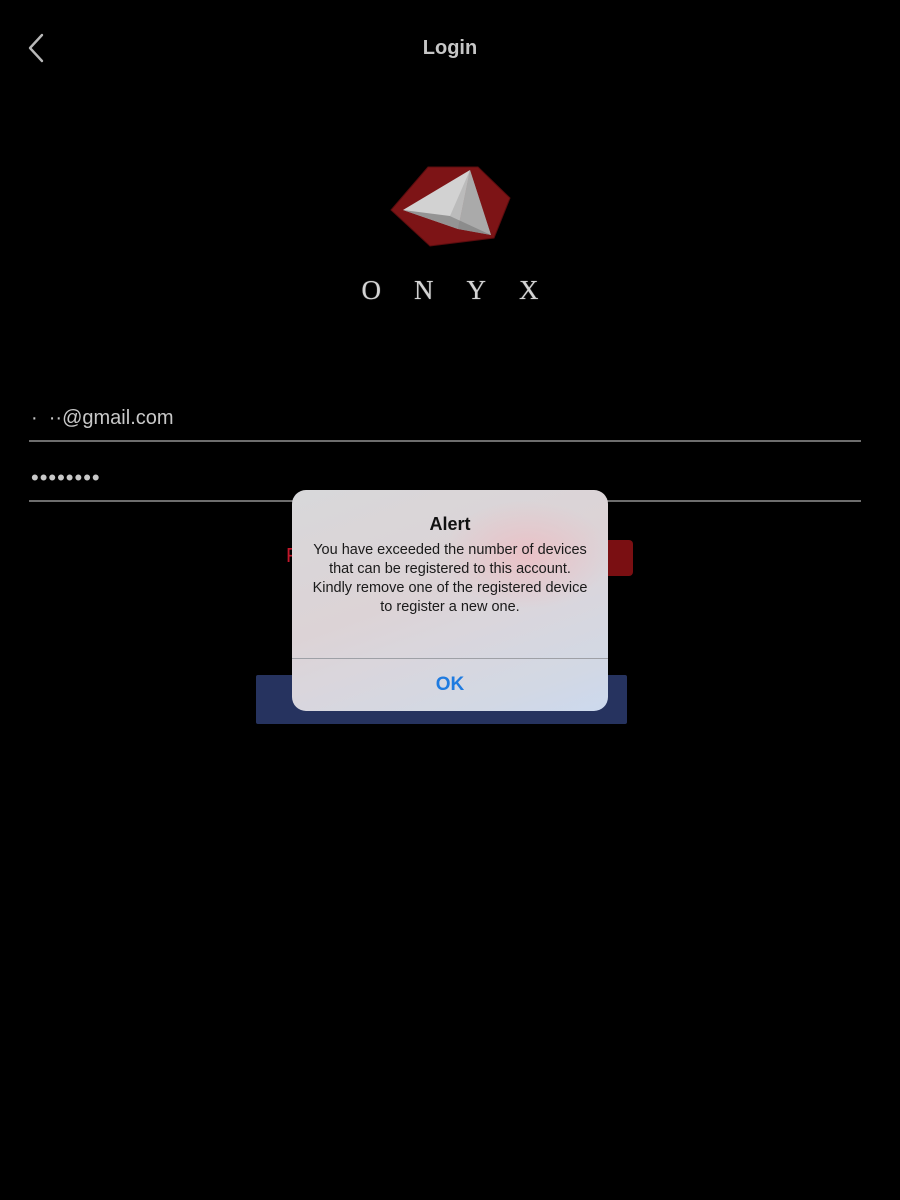 The width and height of the screenshot is (900, 1200). Describe the element at coordinates (466, 290) in the screenshot. I see `brand-wordmark: ONYX` at that location.